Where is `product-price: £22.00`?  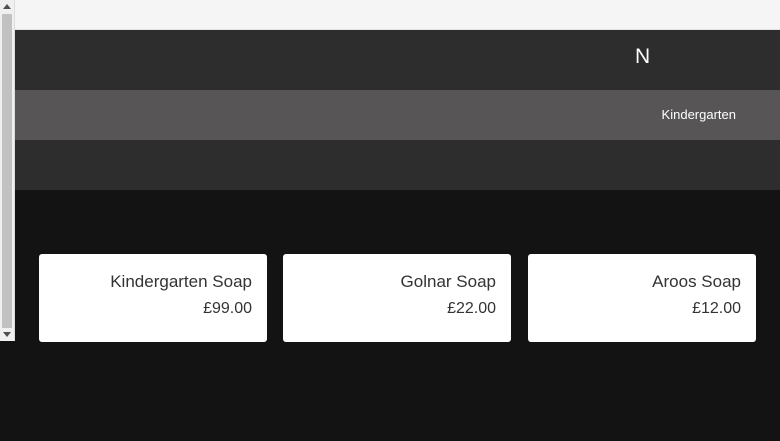 product-price: £22.00 is located at coordinates (471, 308).